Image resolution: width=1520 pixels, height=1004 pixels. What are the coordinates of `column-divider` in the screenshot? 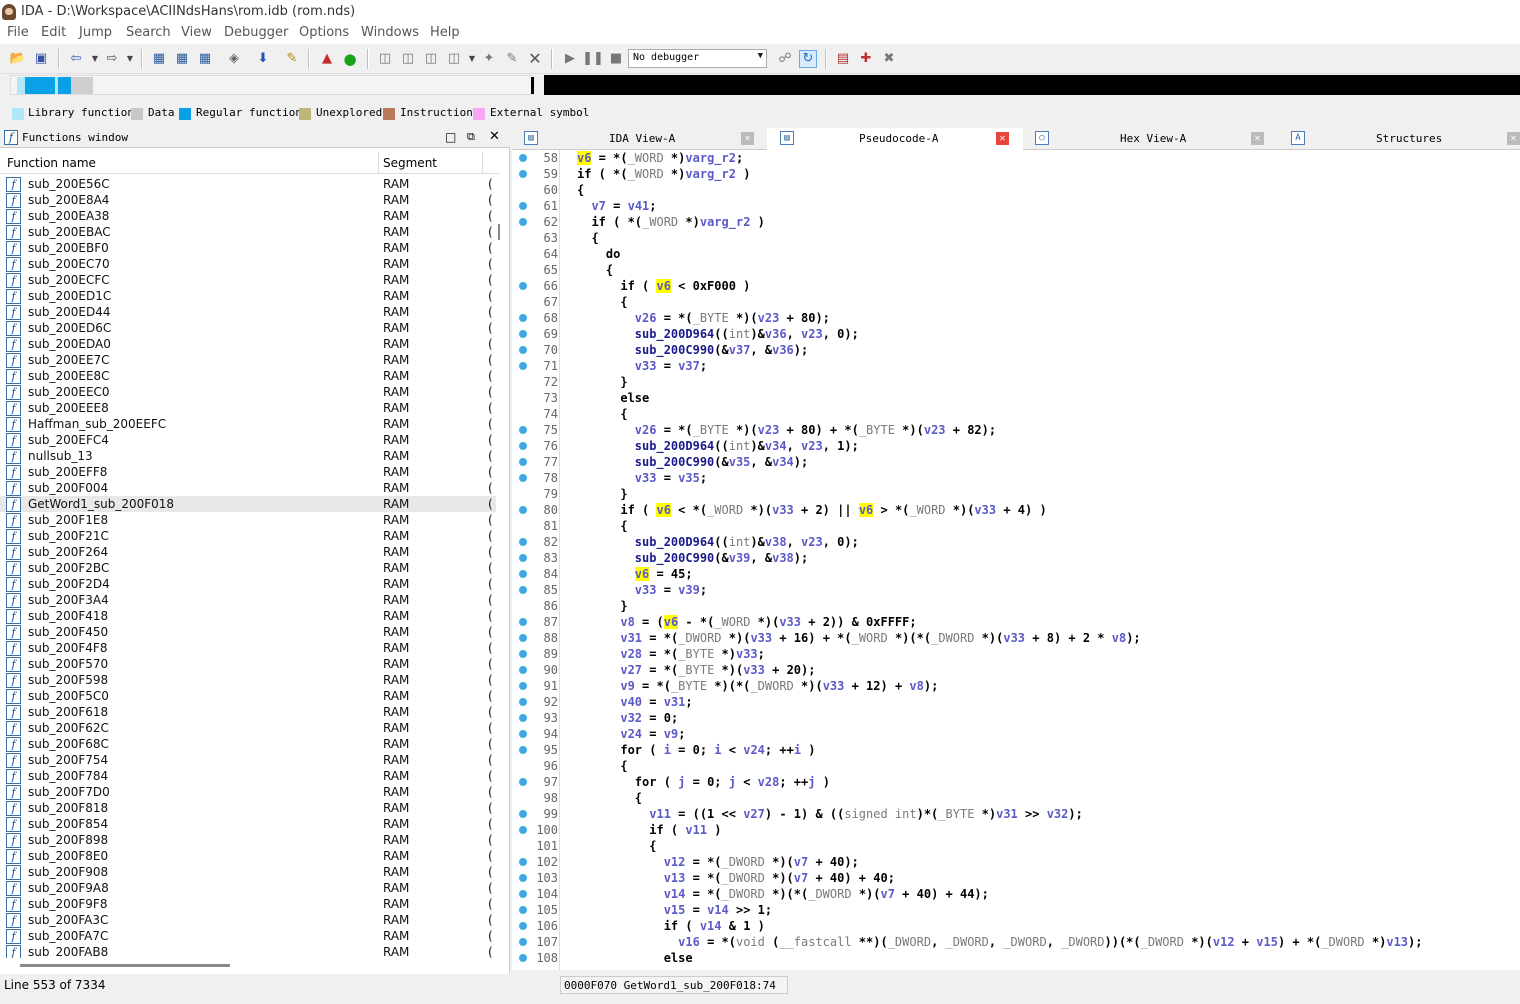 It's located at (482, 163).